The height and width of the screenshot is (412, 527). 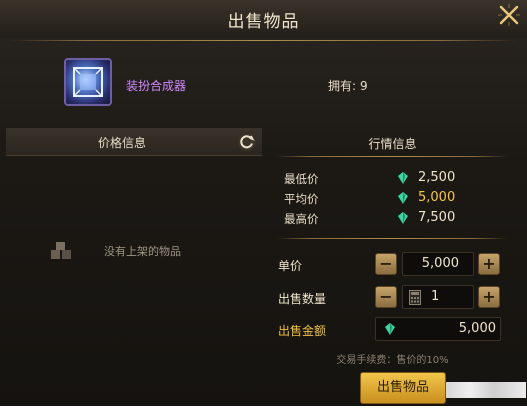 I want to click on fee-note: 交易手续费：售价的10%, so click(x=392, y=360).